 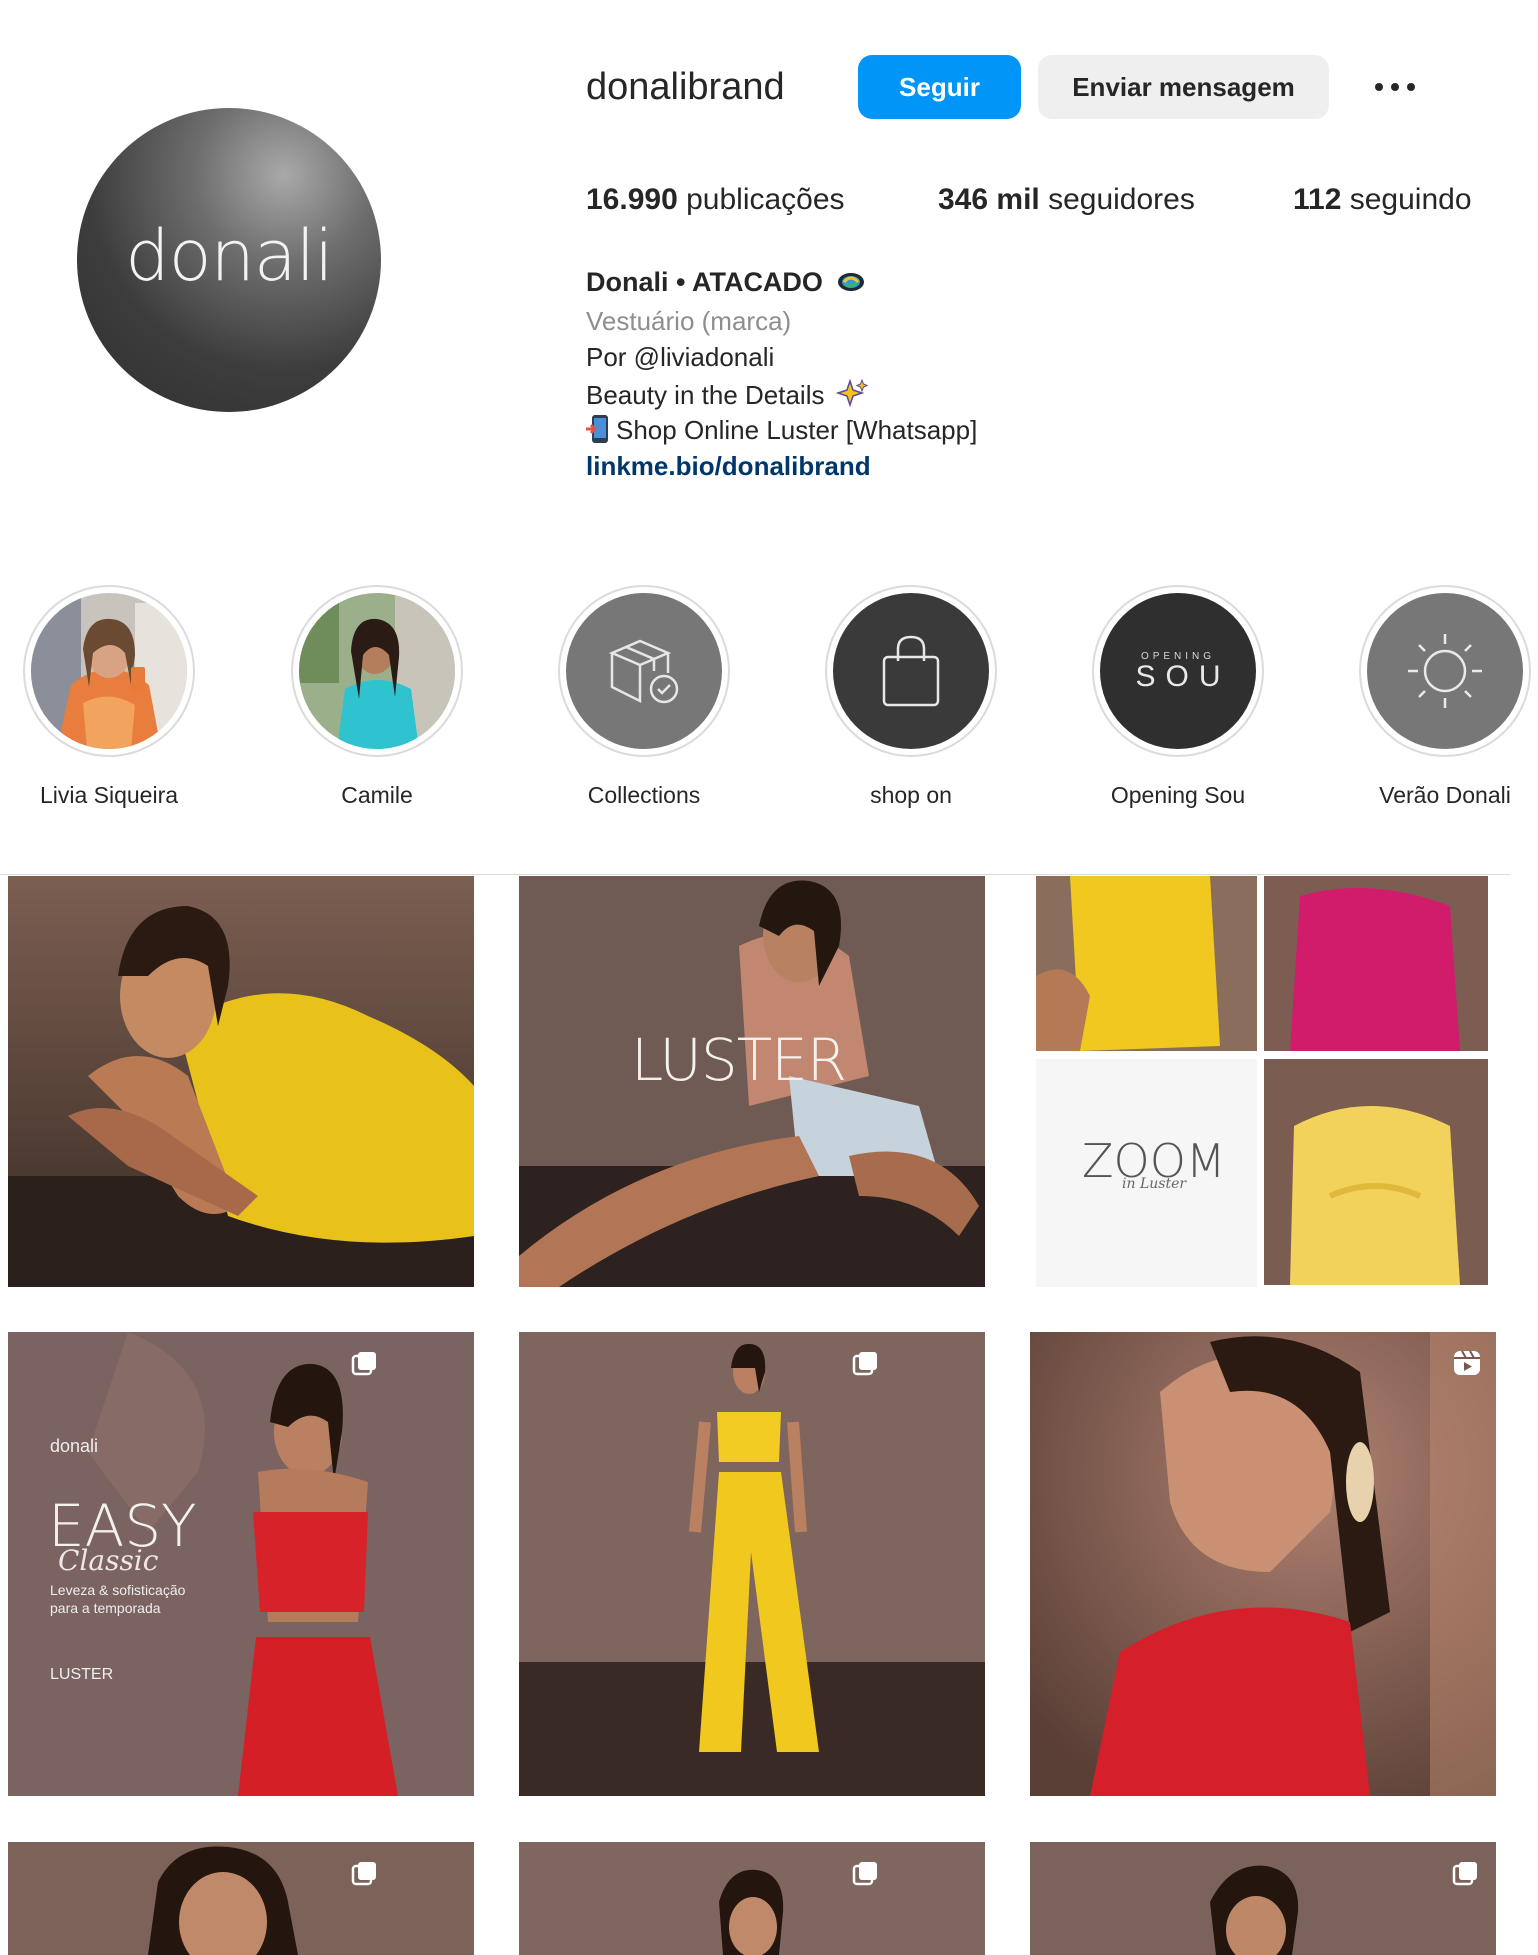 I want to click on stat-posts: 16.990 publicações, so click(x=715, y=199).